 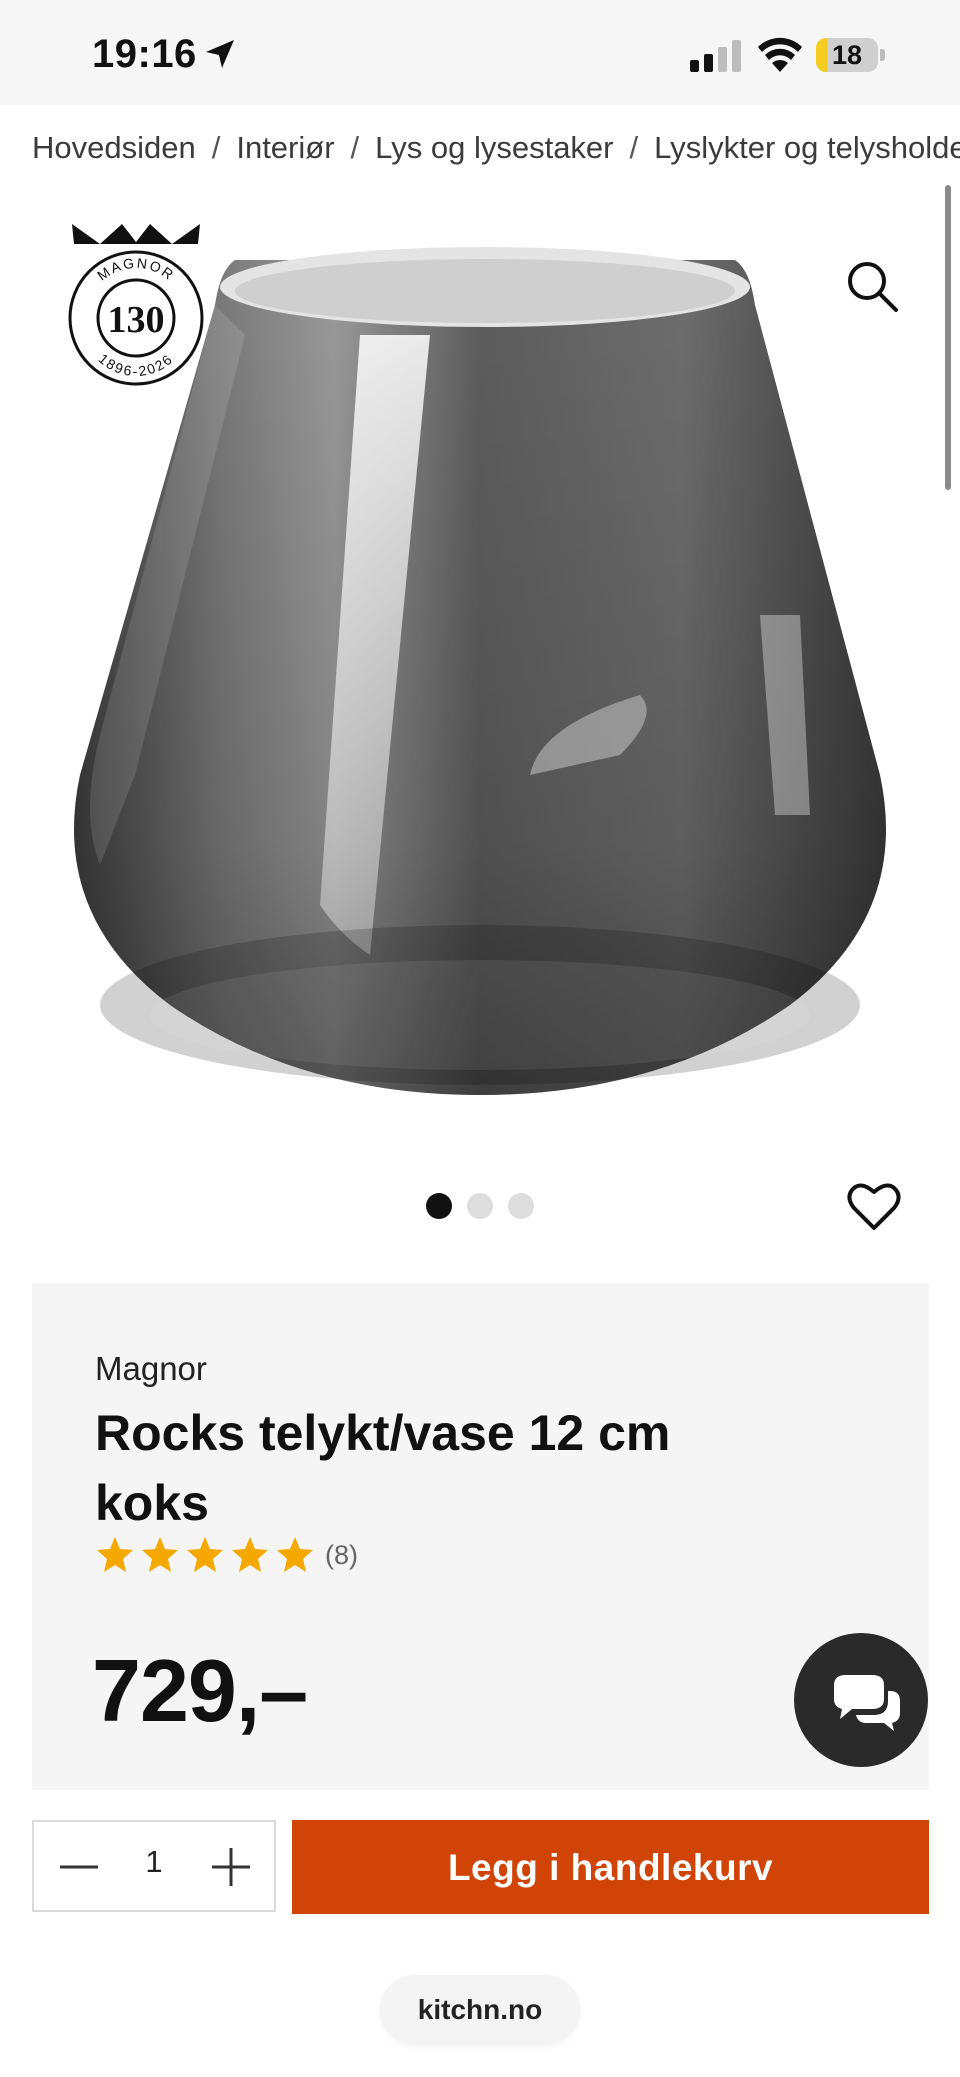 What do you see at coordinates (231, 1867) in the screenshot?
I see `plus-icon` at bounding box center [231, 1867].